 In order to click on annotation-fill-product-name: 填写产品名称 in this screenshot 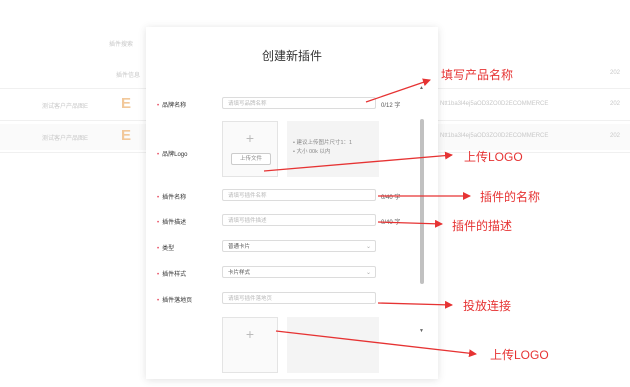, I will do `click(477, 75)`.